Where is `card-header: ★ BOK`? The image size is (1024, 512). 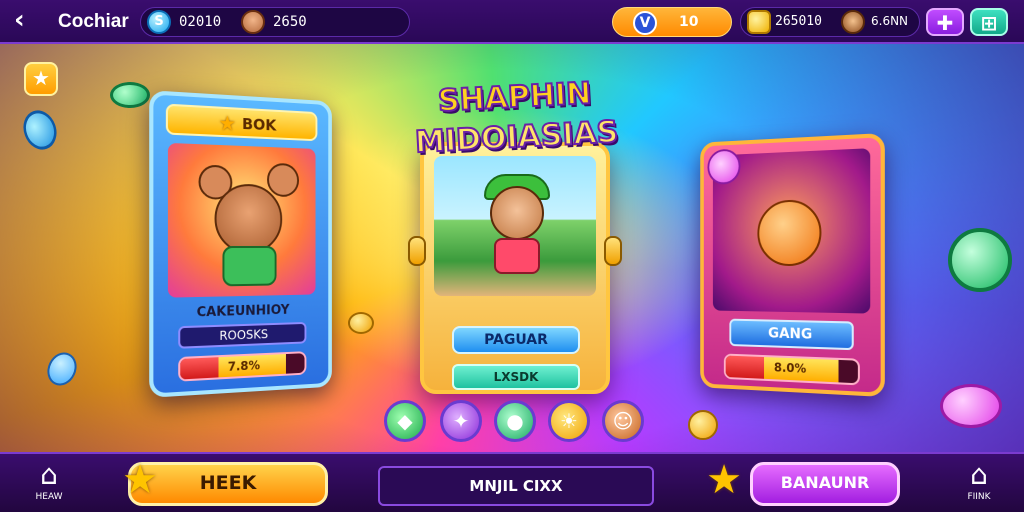
card-header: ★ BOK is located at coordinates (242, 123).